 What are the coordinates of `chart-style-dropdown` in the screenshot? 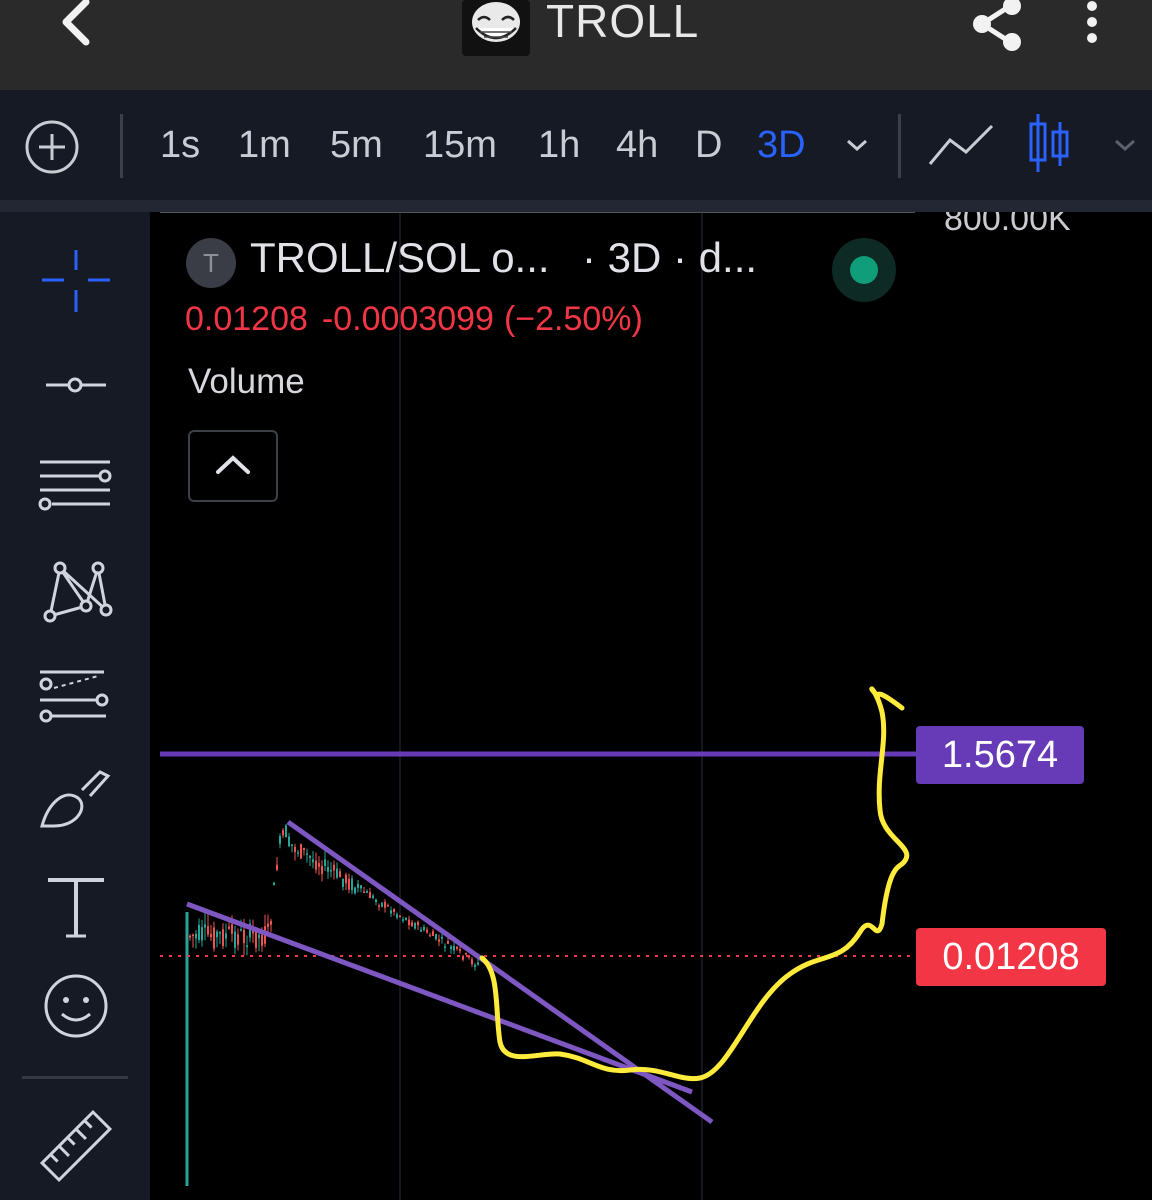 It's located at (1125, 145).